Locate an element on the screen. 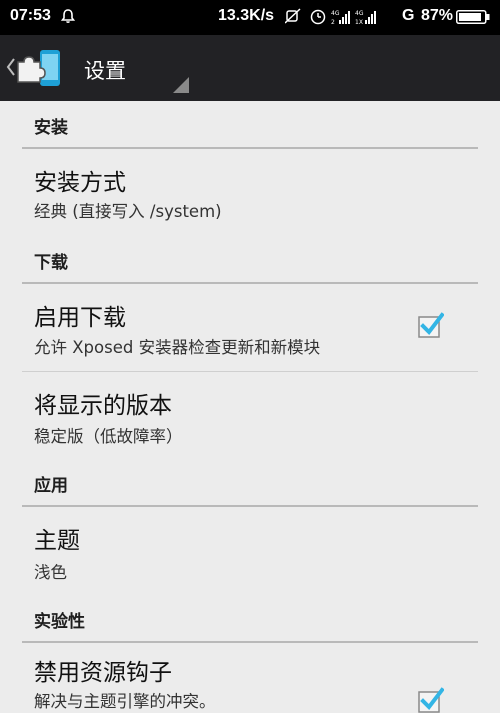  battery-percent: 87% is located at coordinates (437, 15).